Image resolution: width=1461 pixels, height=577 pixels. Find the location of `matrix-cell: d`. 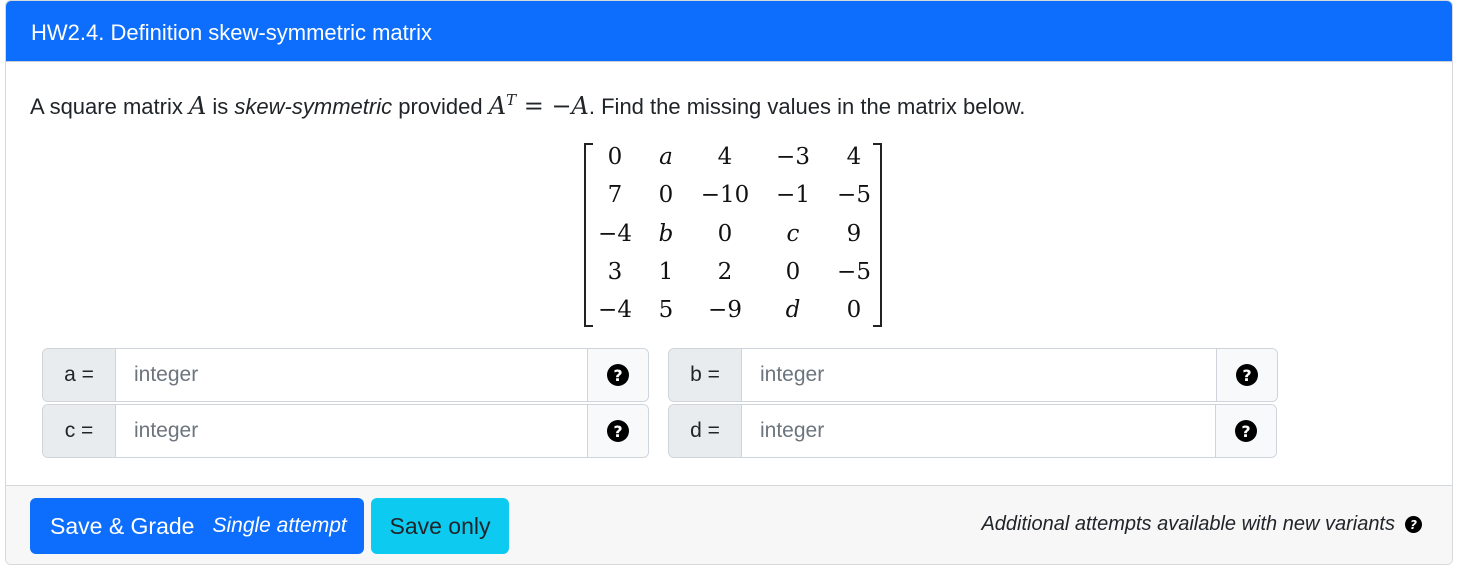

matrix-cell: d is located at coordinates (793, 310).